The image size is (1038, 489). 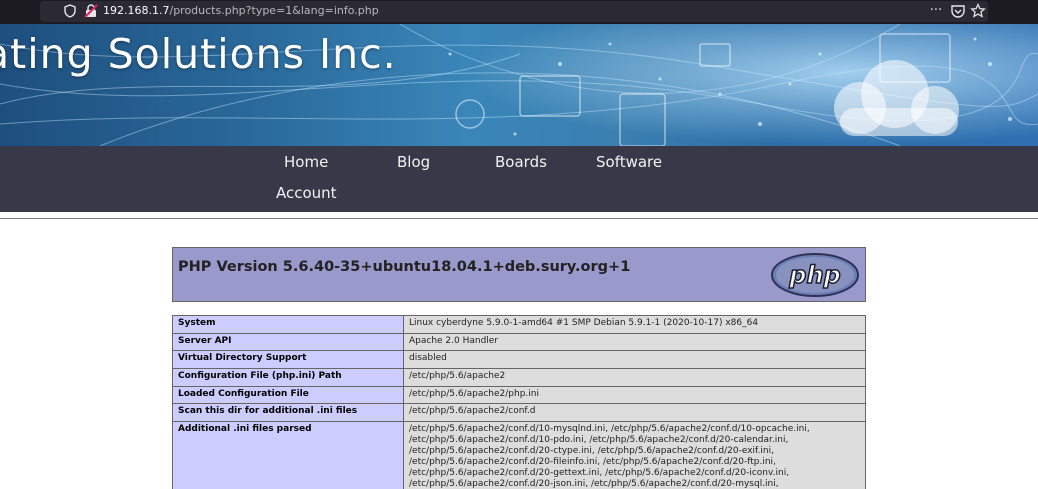 What do you see at coordinates (634, 413) in the screenshot?
I see `row-value: /etc/php/5.6/apache2/conf.d` at bounding box center [634, 413].